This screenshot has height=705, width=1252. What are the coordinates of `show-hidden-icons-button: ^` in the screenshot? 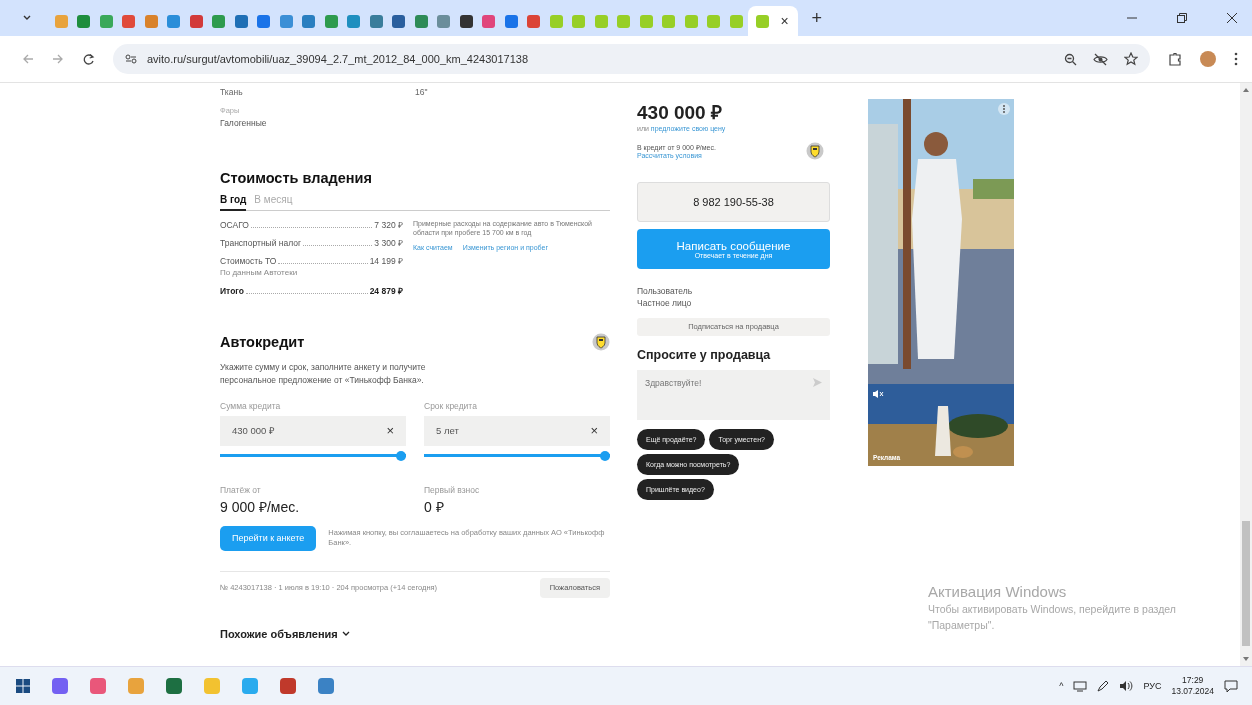 It's located at (1061, 686).